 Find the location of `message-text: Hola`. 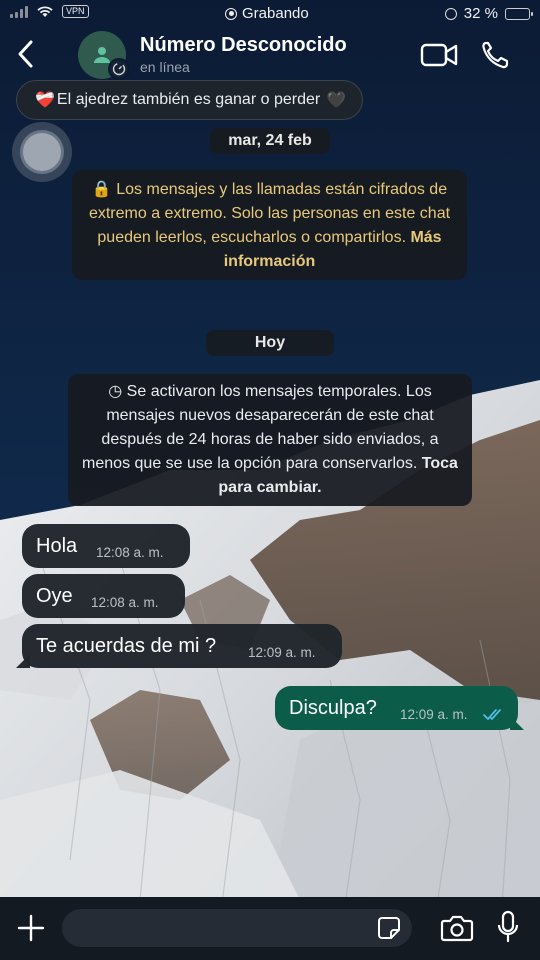

message-text: Hola is located at coordinates (57, 545).